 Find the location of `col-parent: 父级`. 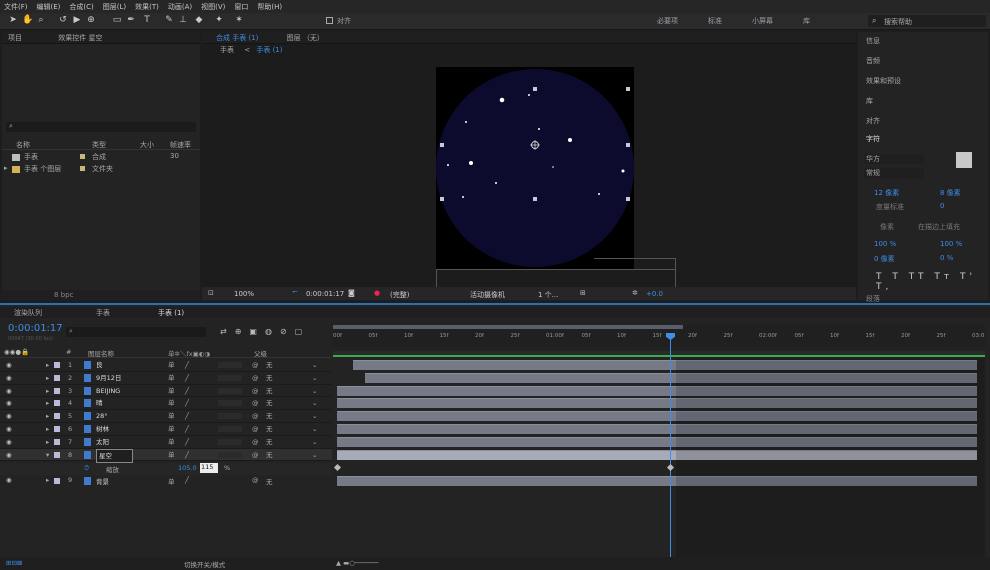

col-parent: 父级 is located at coordinates (260, 353).